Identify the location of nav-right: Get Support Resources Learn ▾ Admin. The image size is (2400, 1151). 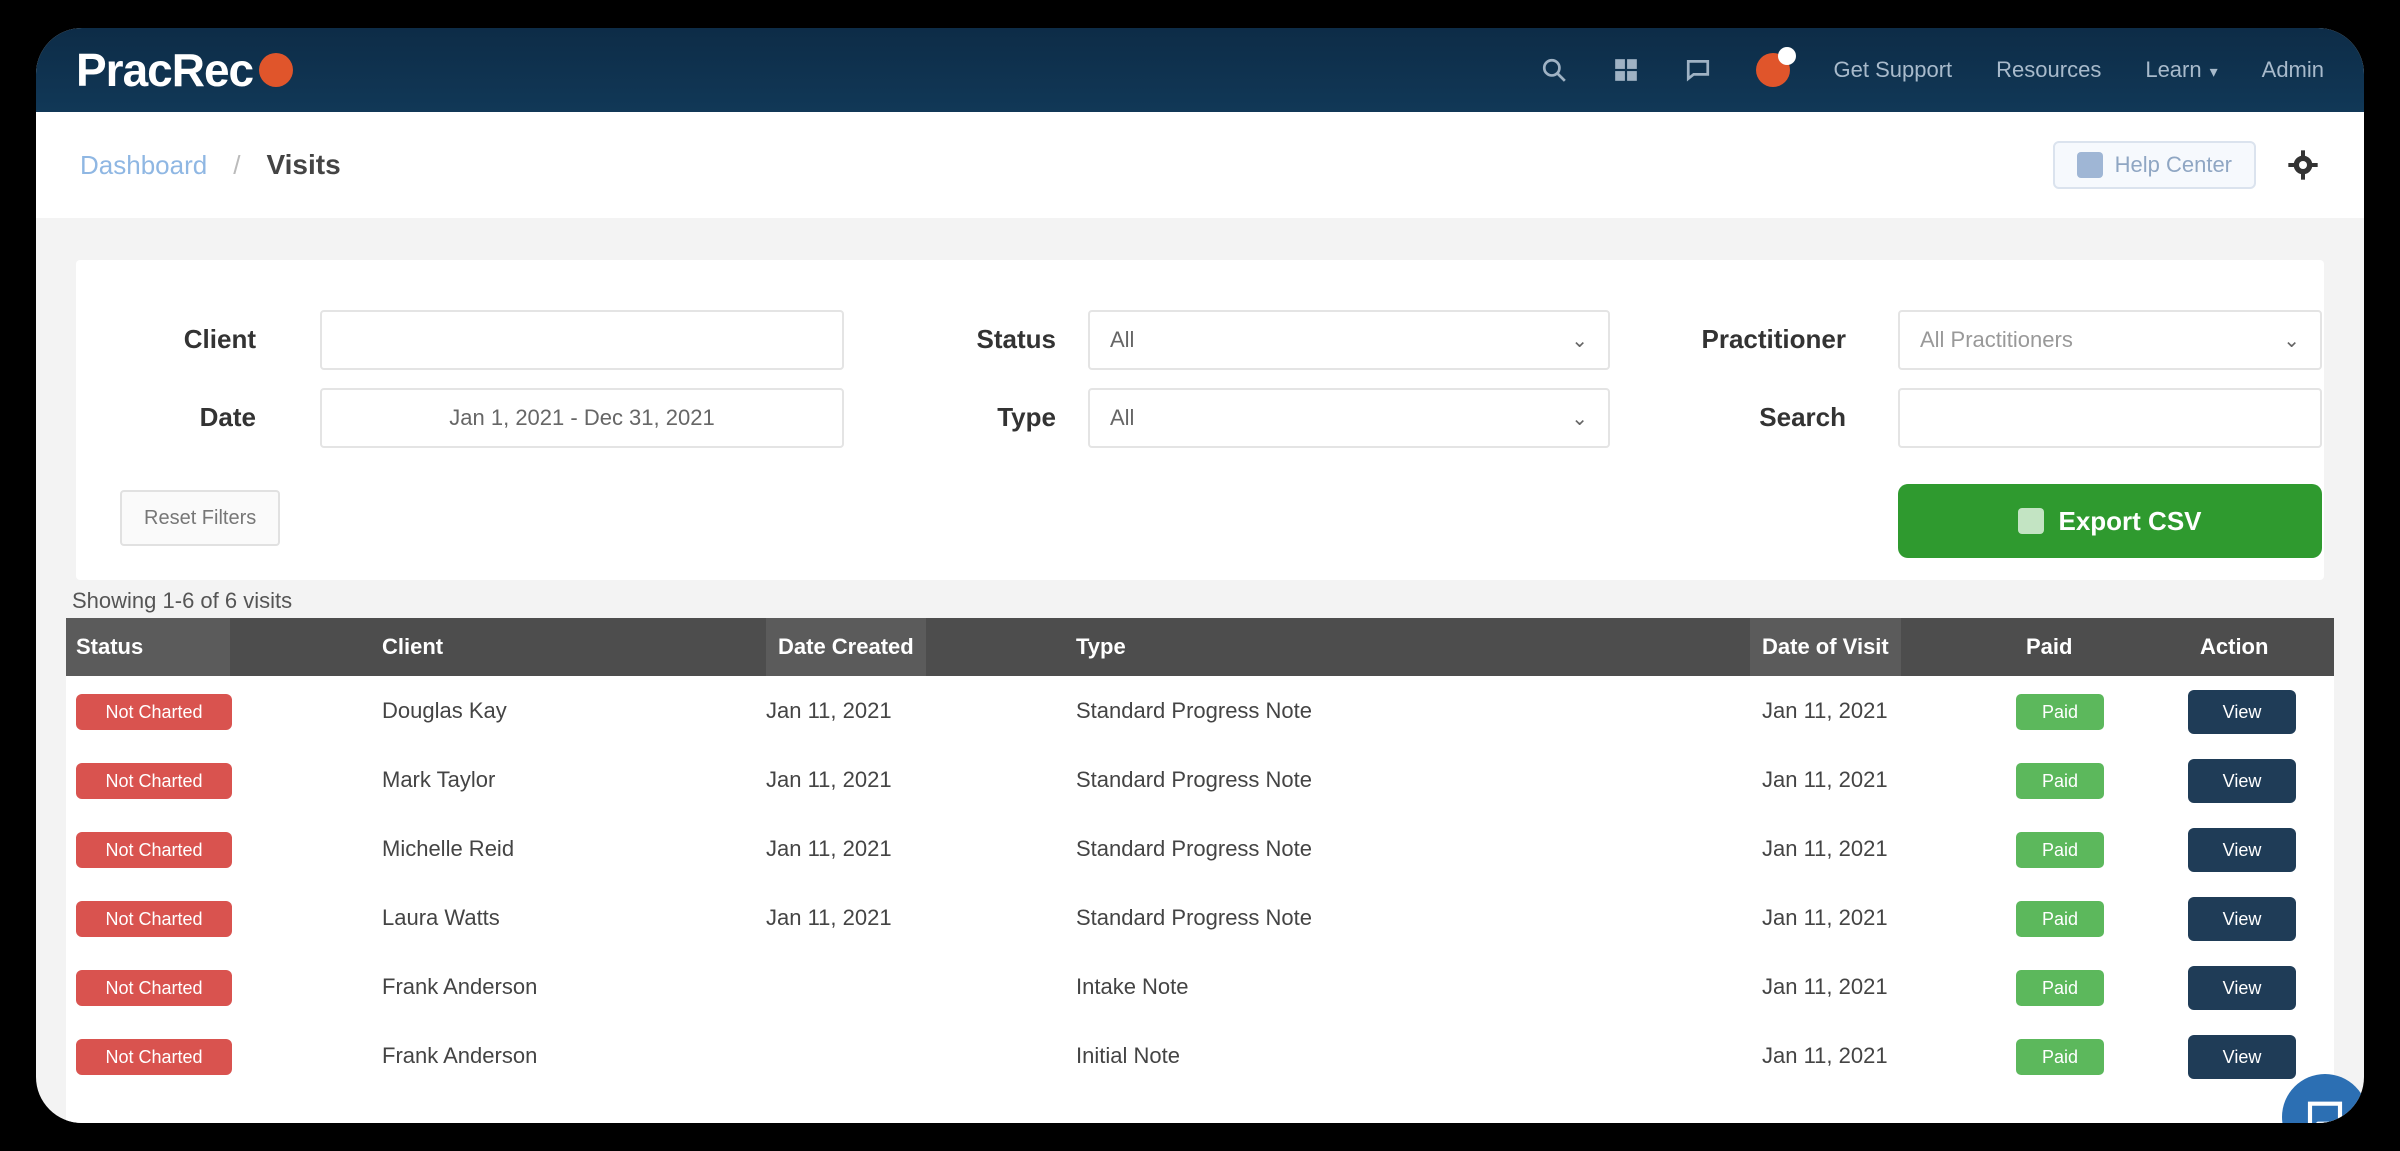
(1932, 67).